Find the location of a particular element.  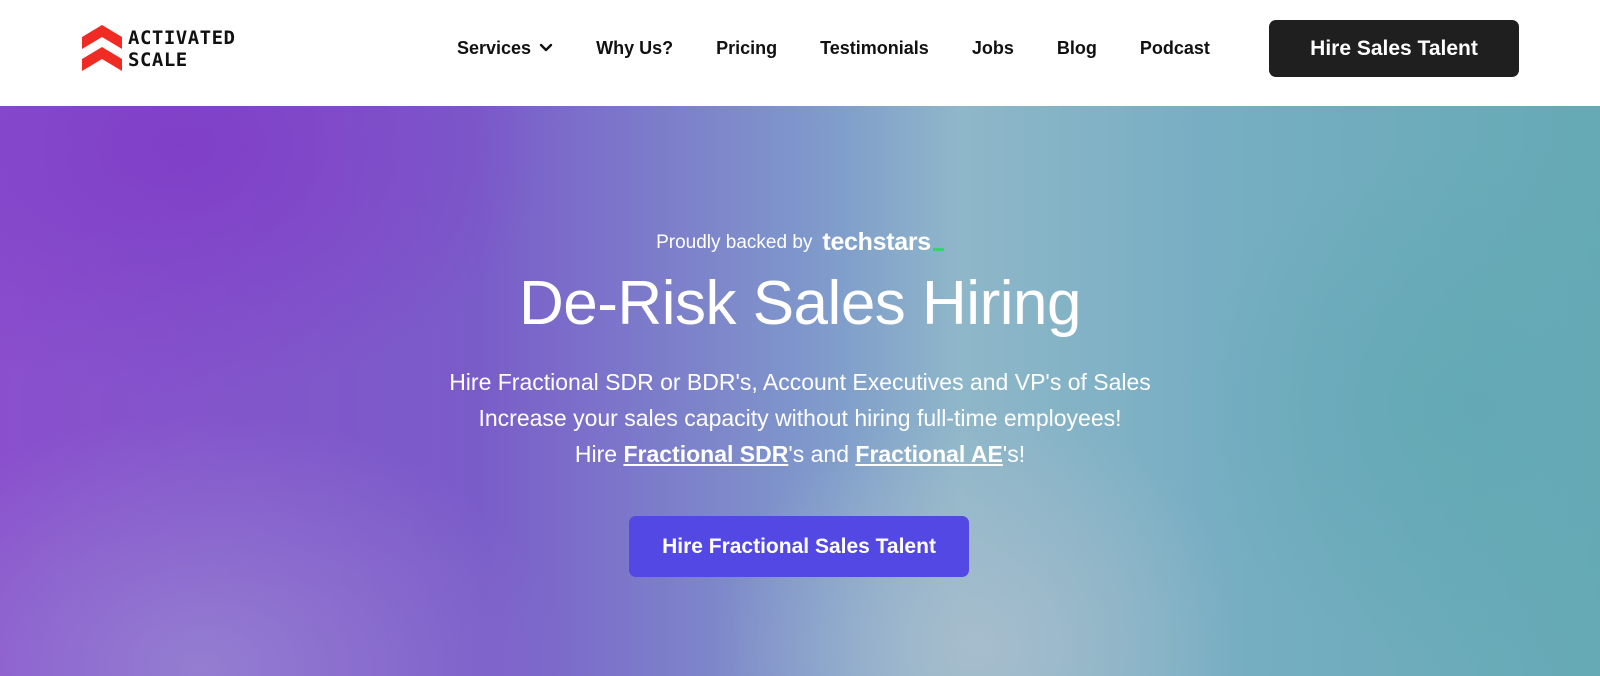

brand-logo: ACTIVATED SCALE is located at coordinates (158, 49).